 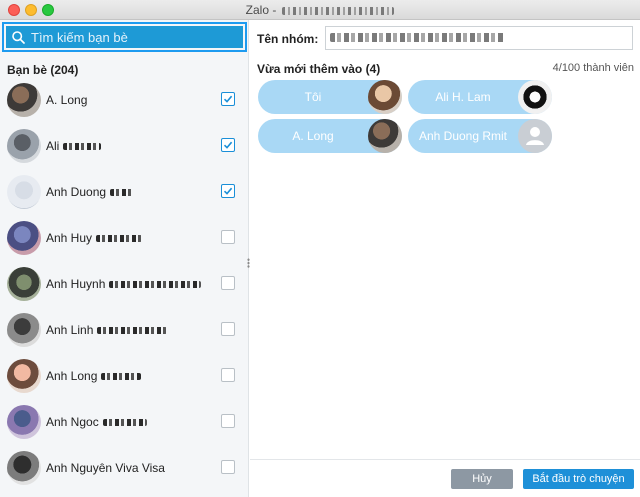 What do you see at coordinates (124, 101) in the screenshot?
I see `friend-row: A. Long` at bounding box center [124, 101].